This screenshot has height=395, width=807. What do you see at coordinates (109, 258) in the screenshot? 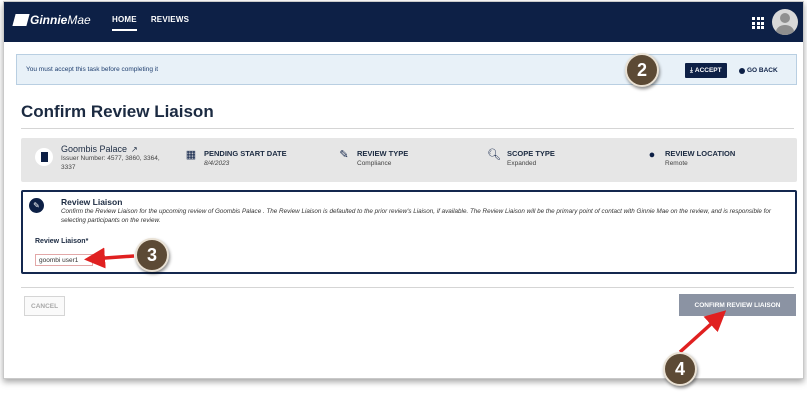
I see `arrow-to-input` at bounding box center [109, 258].